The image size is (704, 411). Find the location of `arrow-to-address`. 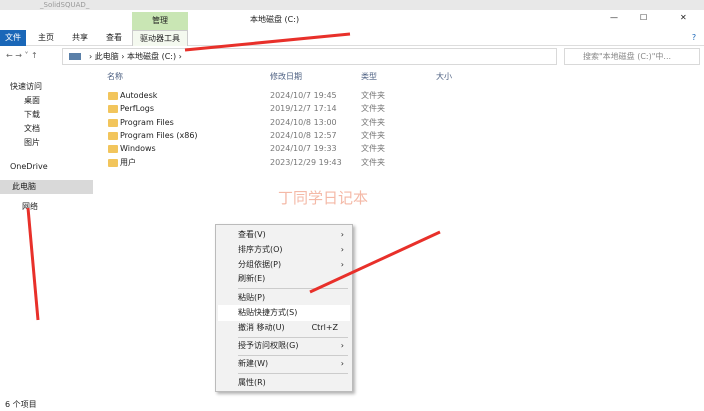

arrow-to-address is located at coordinates (267, 42).